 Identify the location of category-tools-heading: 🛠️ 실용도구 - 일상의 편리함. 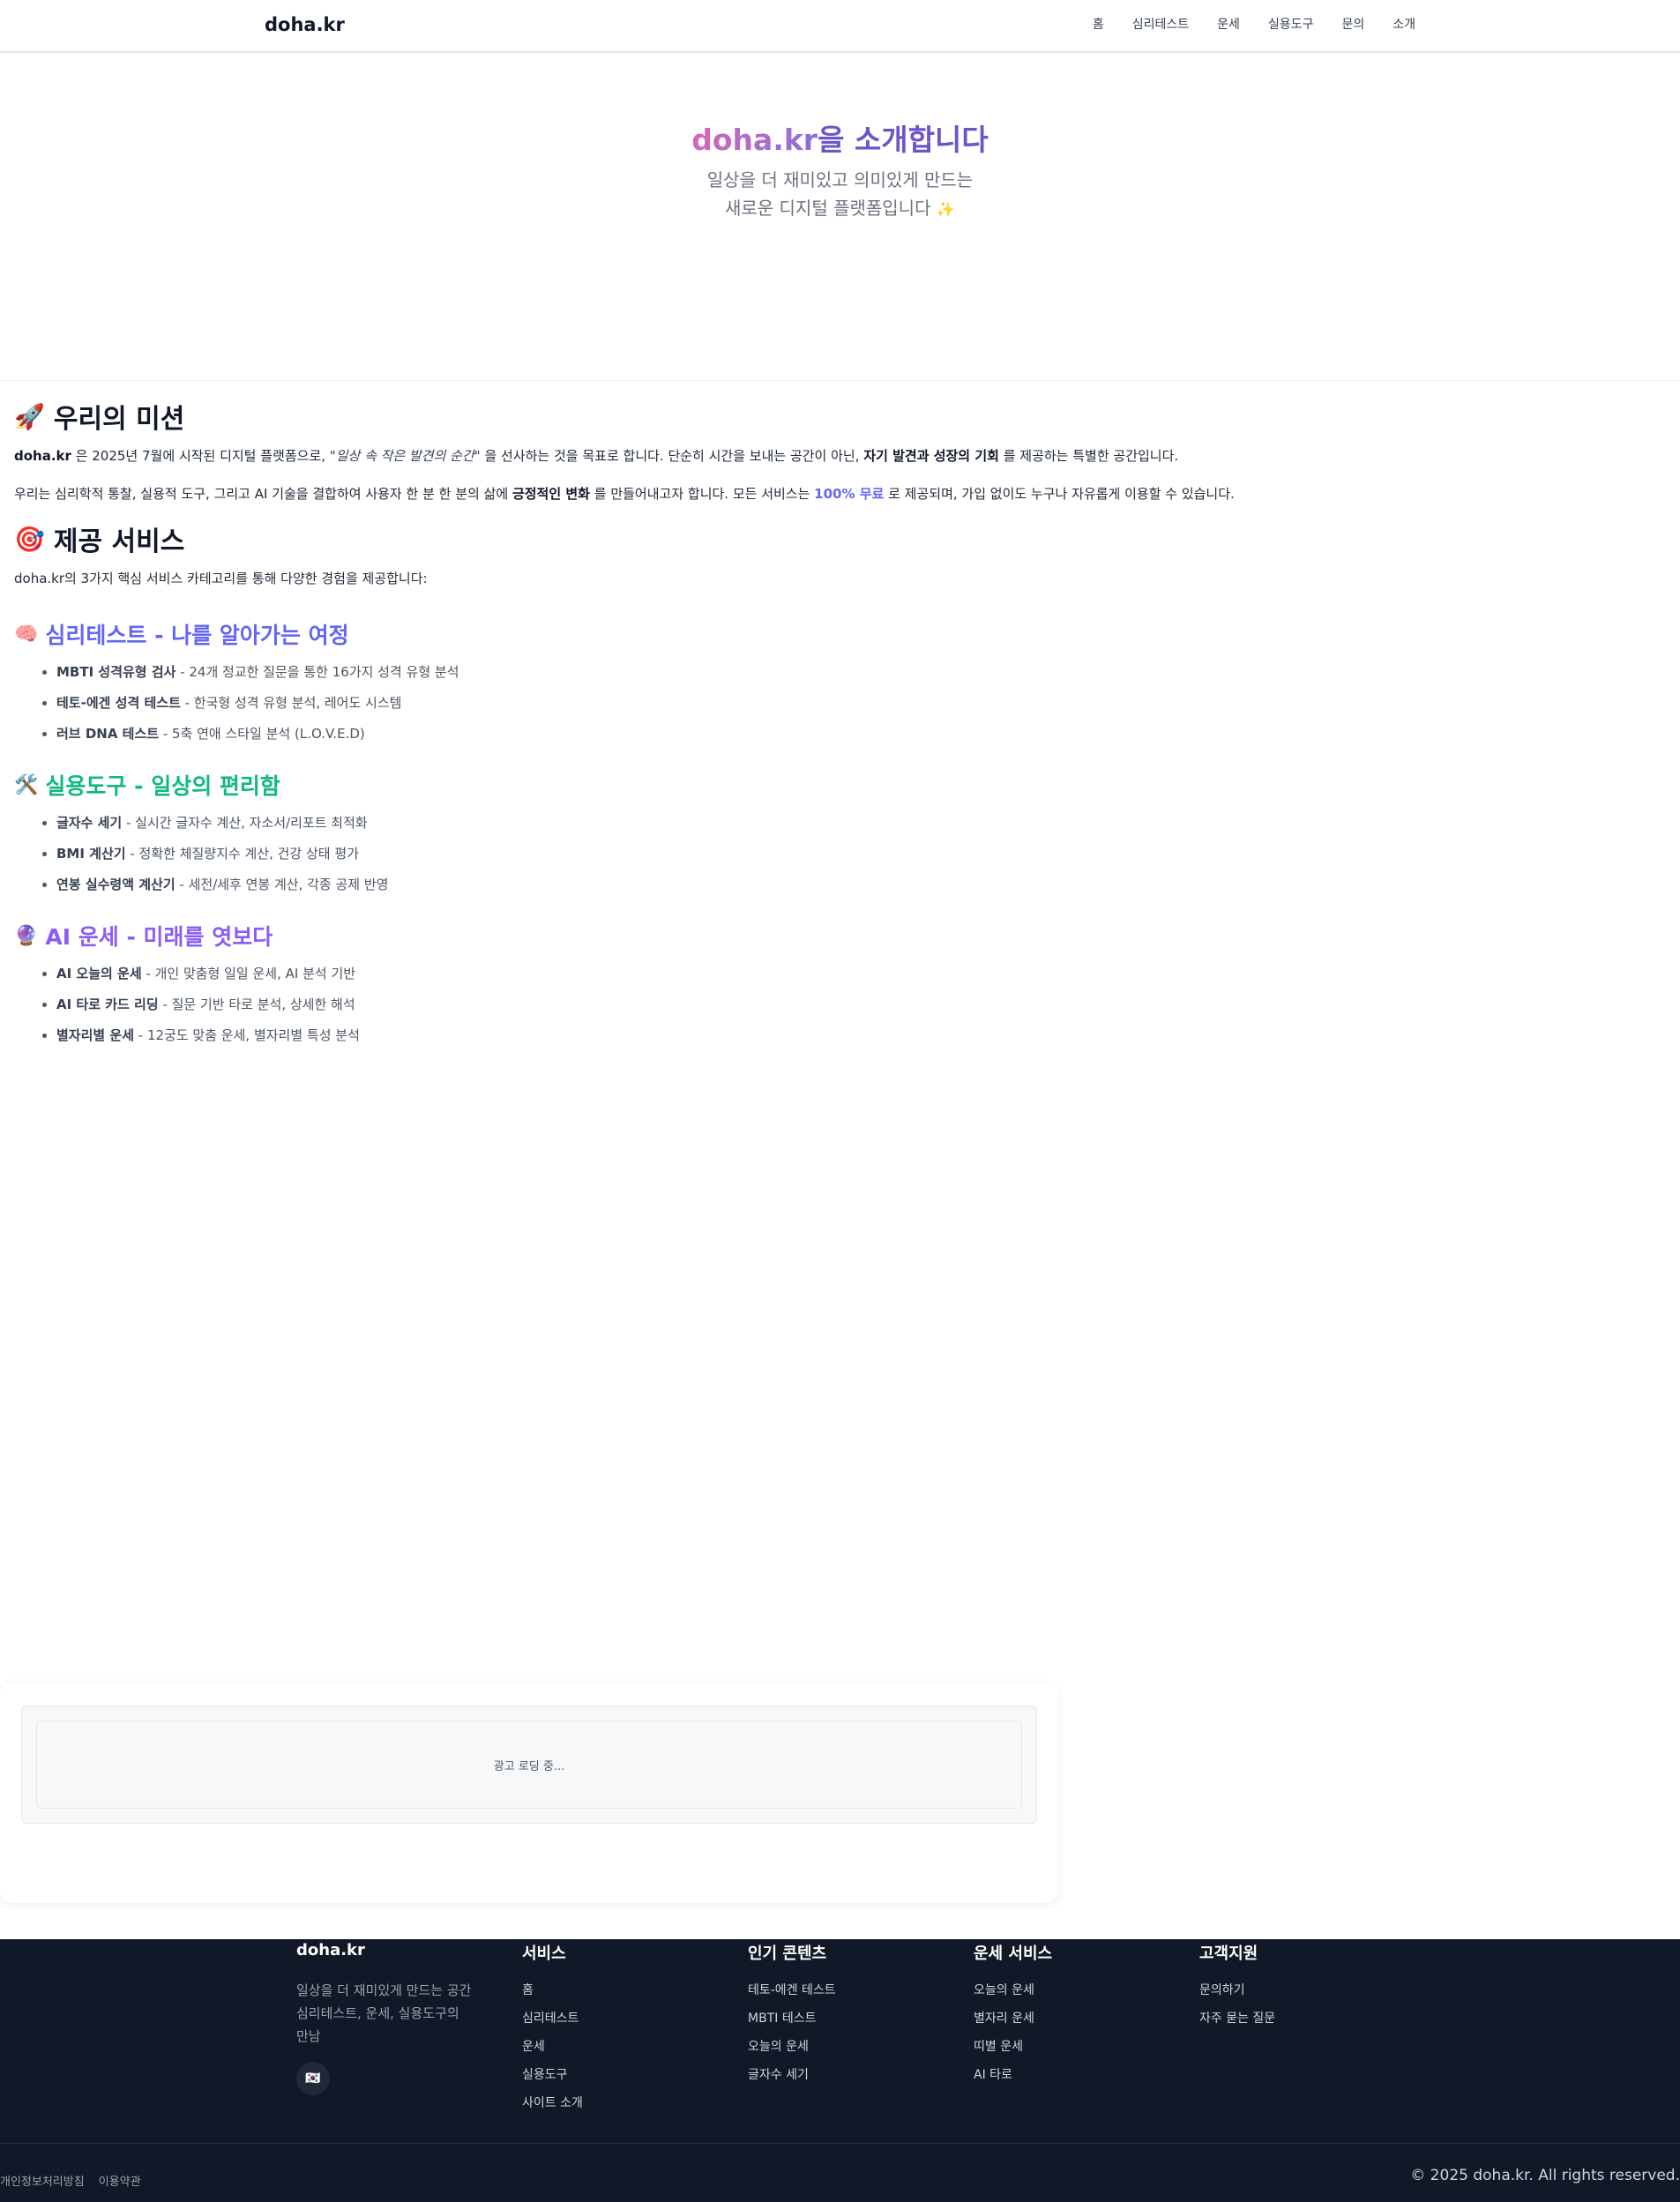
(834, 785).